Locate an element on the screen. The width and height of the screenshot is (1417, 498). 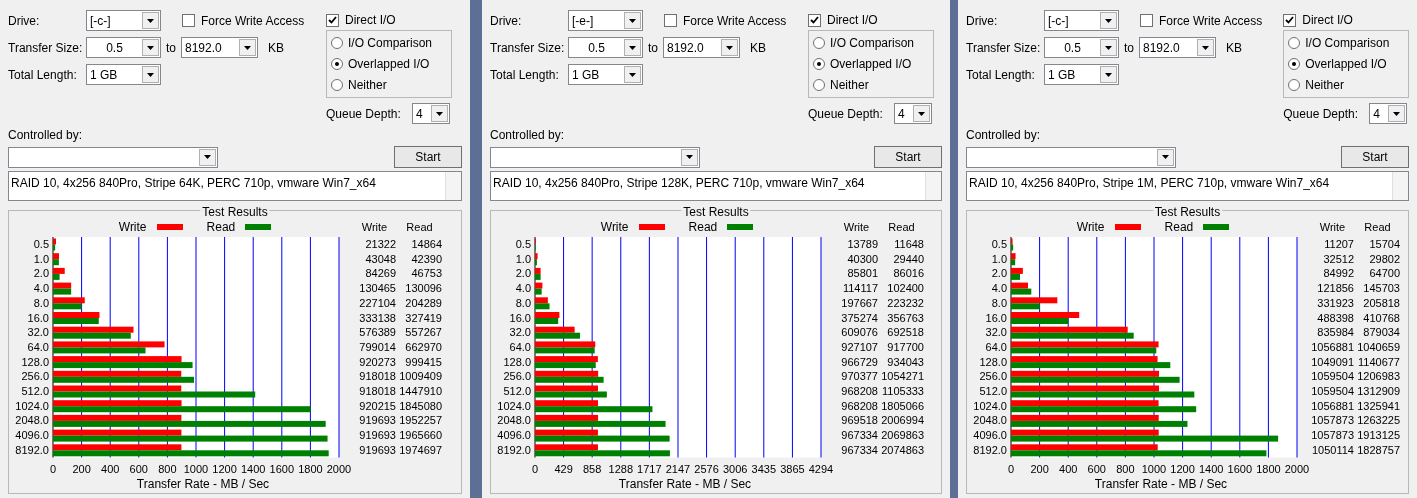
table-cell-text: 11207 is located at coordinates (1338, 245).